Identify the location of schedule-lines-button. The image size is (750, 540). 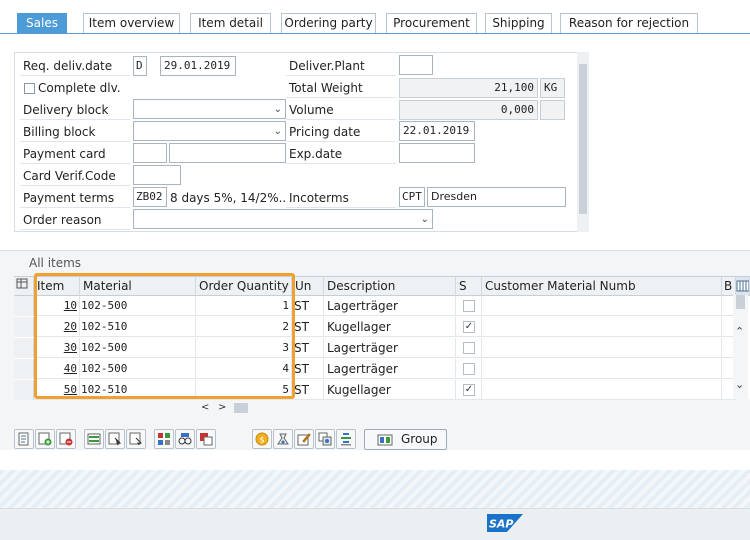
(185, 439).